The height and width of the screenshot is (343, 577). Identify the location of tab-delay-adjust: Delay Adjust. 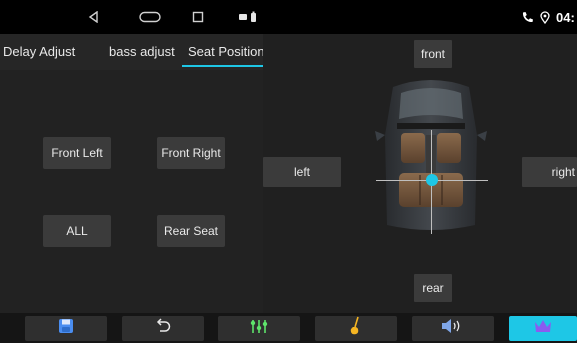
(39, 52).